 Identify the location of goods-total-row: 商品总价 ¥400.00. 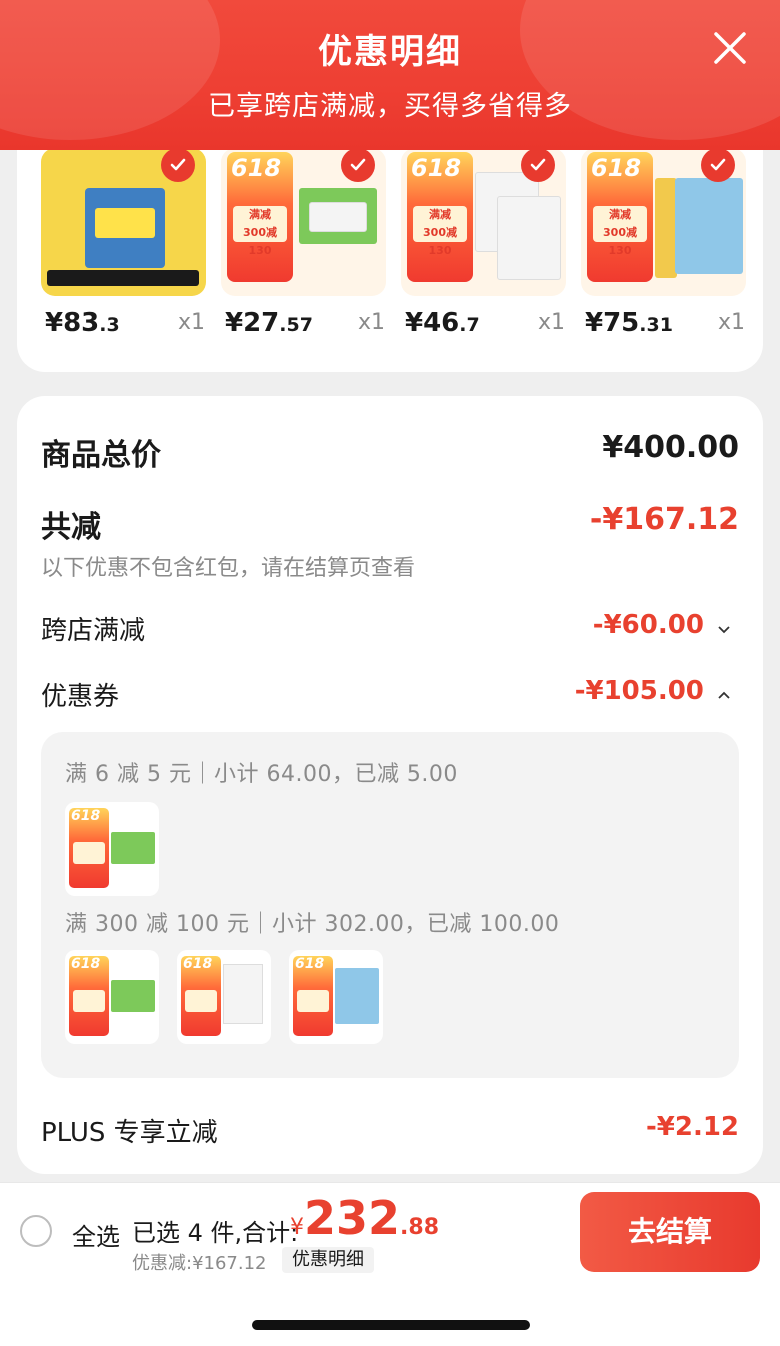
(390, 451).